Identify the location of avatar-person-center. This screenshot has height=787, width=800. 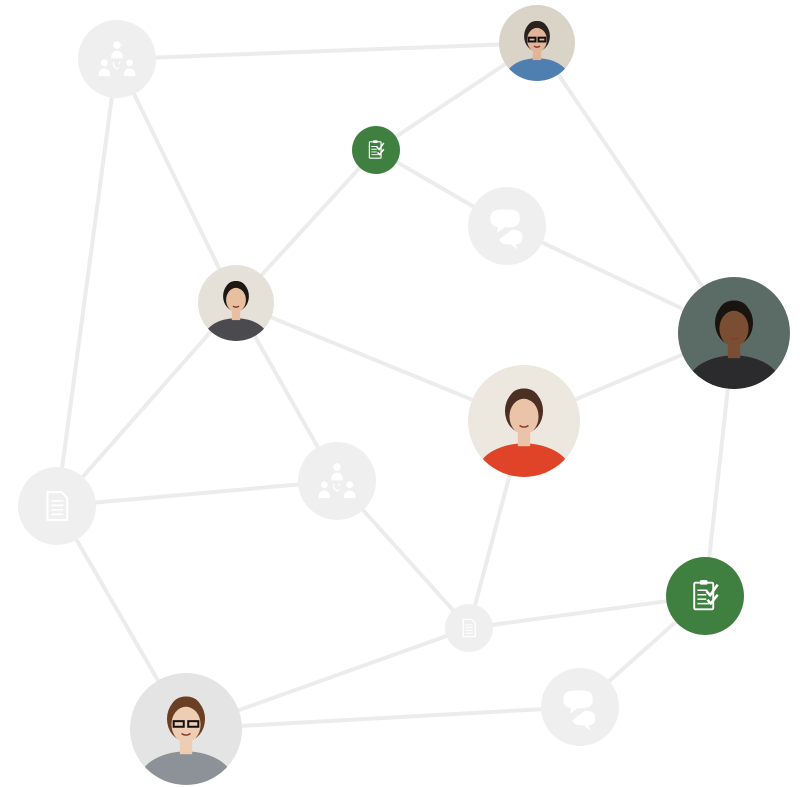
(524, 421).